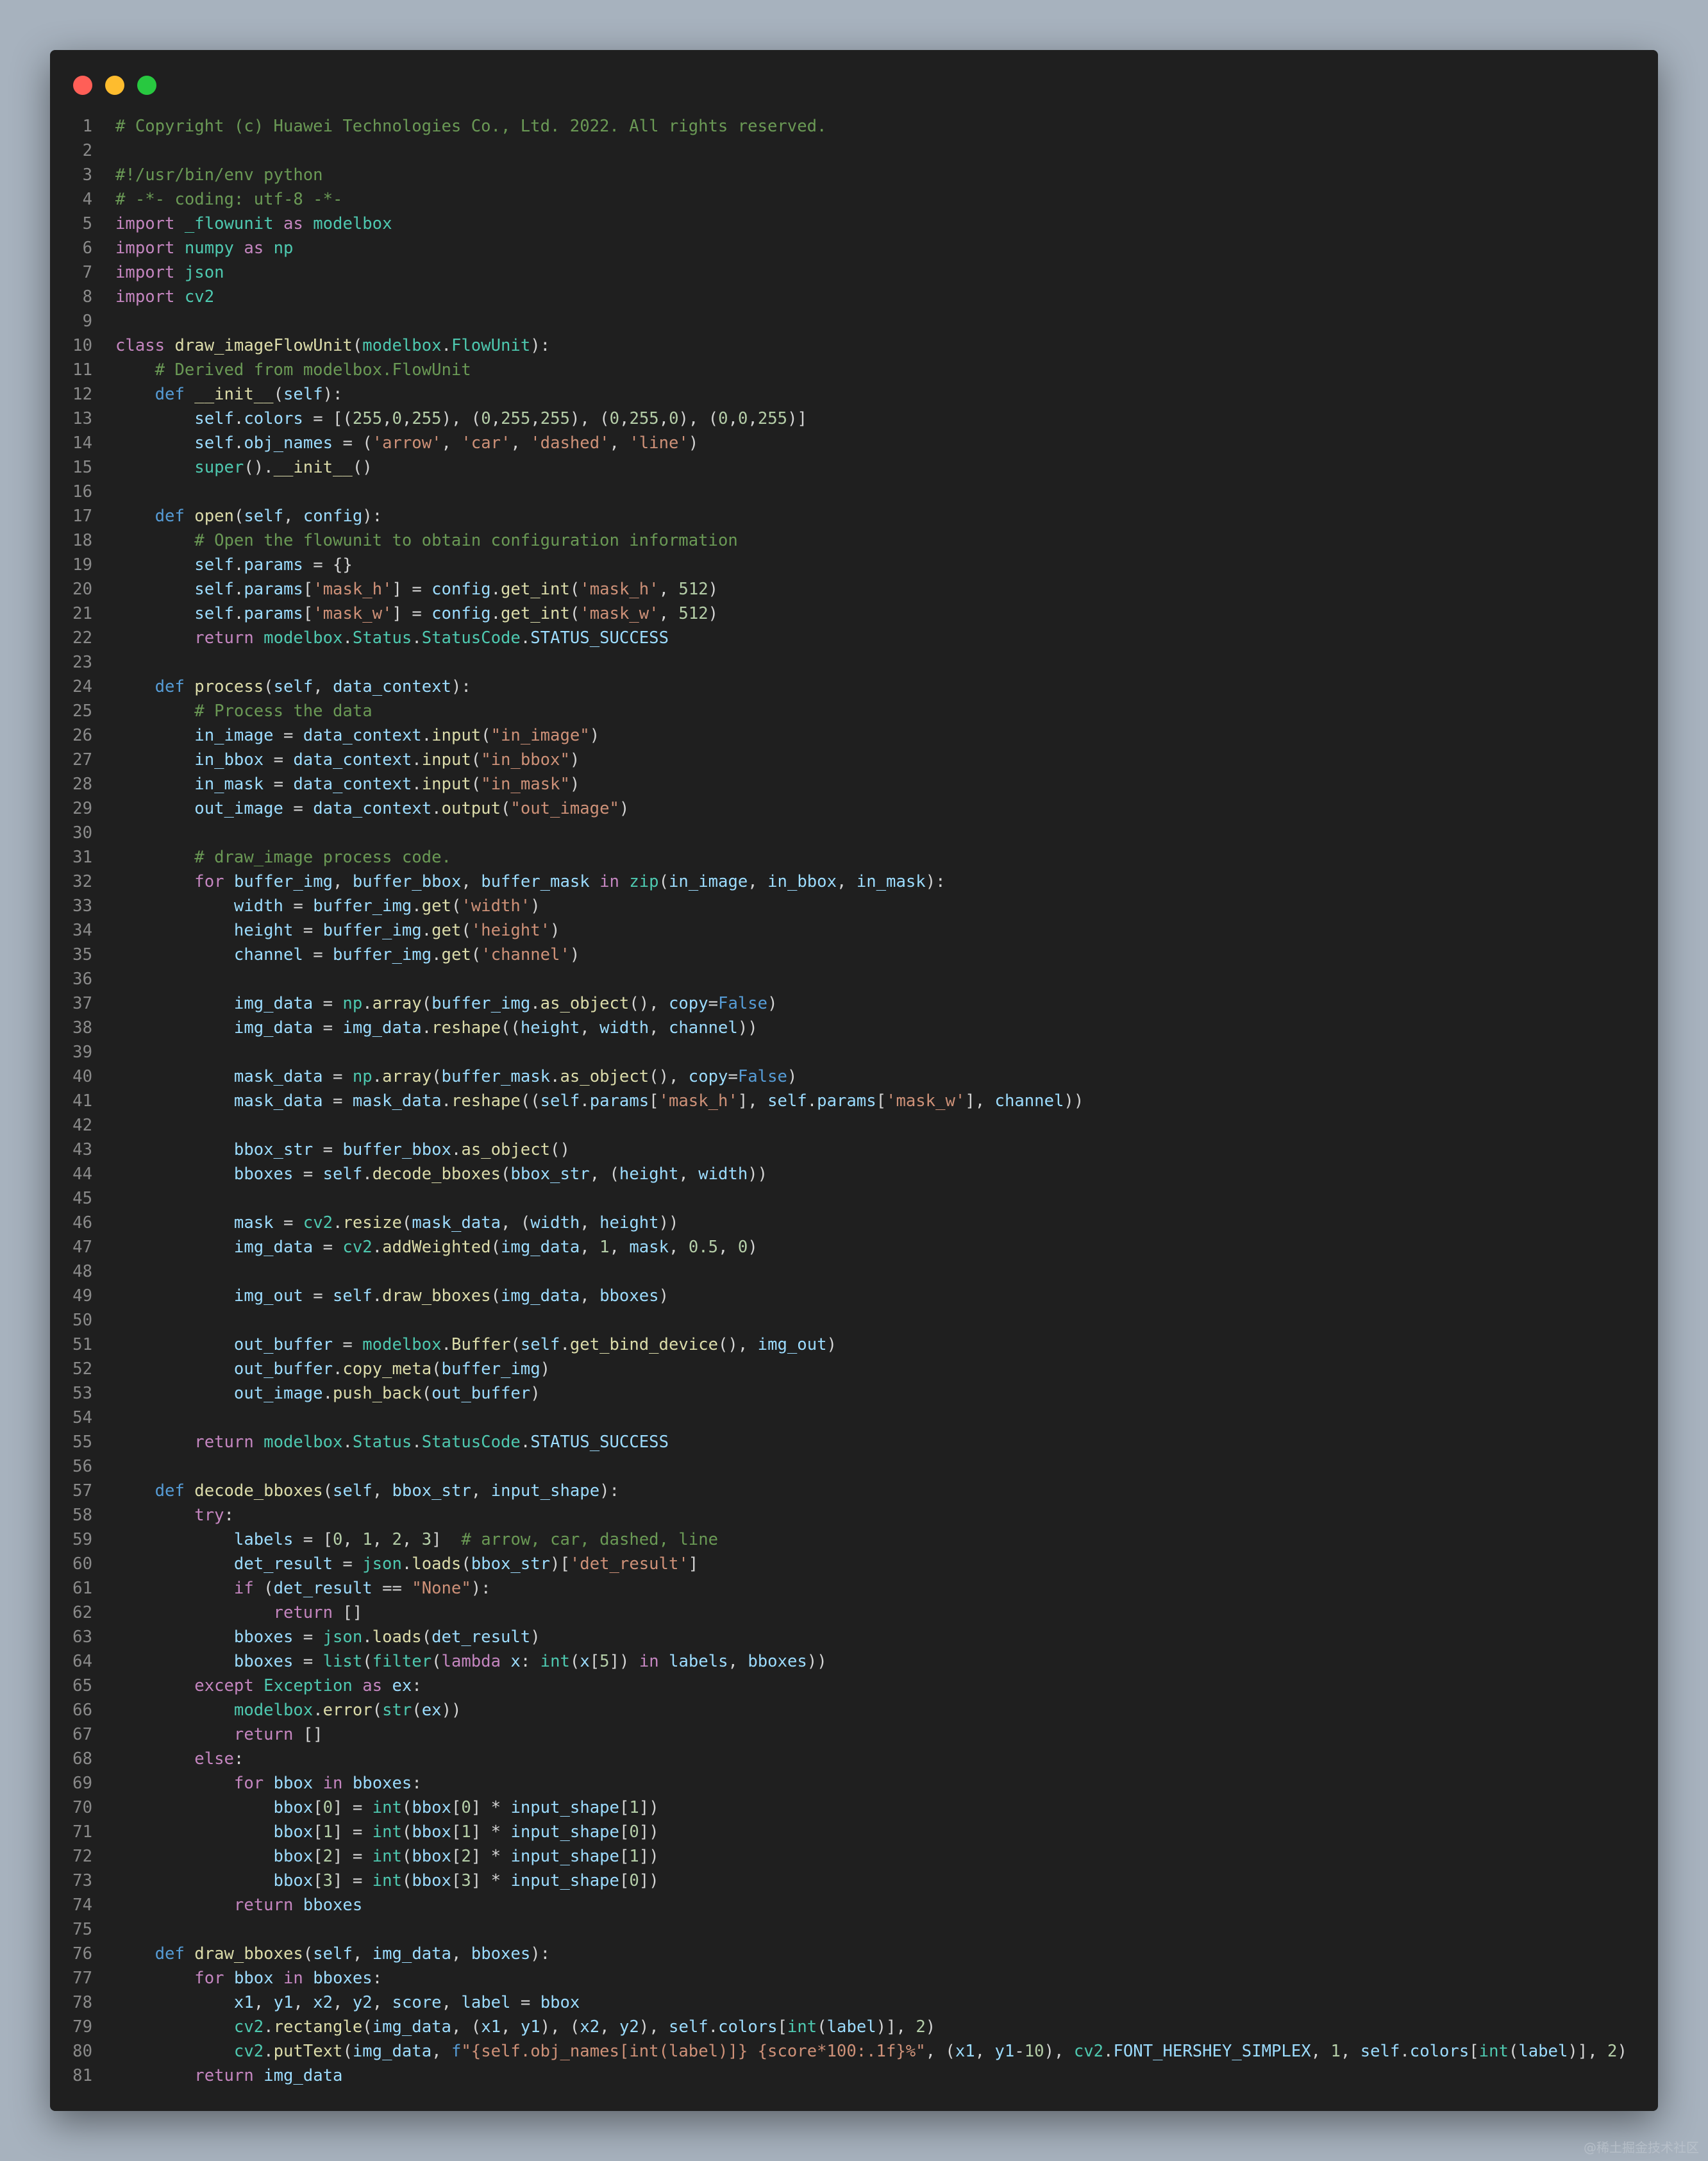 The height and width of the screenshot is (2161, 1708). What do you see at coordinates (854, 857) in the screenshot?
I see `code-line: 31 # draw_image process code.` at bounding box center [854, 857].